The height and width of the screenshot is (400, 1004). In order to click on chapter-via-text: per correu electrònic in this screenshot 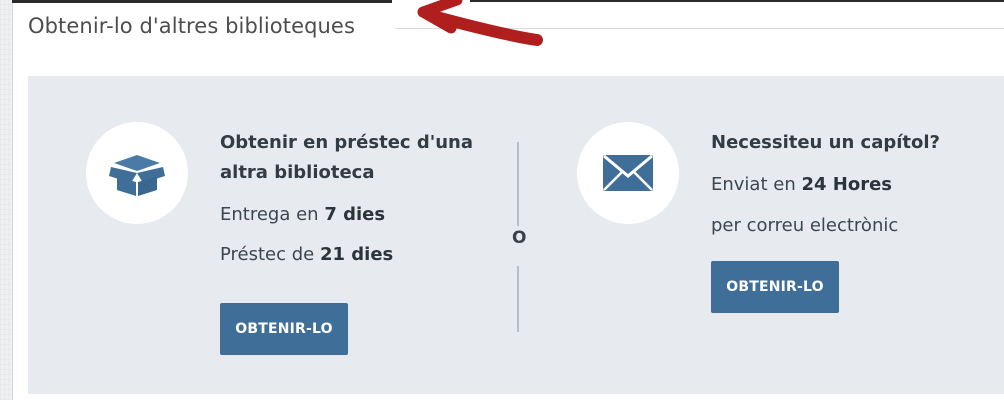, I will do `click(805, 225)`.